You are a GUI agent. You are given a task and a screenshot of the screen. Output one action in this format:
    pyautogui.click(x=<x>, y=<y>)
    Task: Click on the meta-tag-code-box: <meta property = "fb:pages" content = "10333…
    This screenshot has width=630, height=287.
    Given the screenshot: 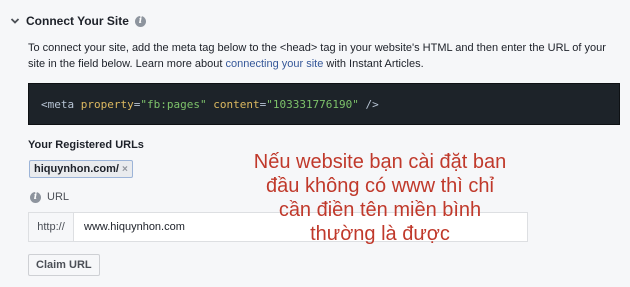 What is the action you would take?
    pyautogui.click(x=324, y=104)
    